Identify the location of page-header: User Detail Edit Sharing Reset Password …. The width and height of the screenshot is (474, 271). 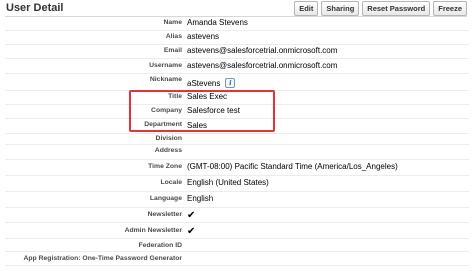
(237, 8).